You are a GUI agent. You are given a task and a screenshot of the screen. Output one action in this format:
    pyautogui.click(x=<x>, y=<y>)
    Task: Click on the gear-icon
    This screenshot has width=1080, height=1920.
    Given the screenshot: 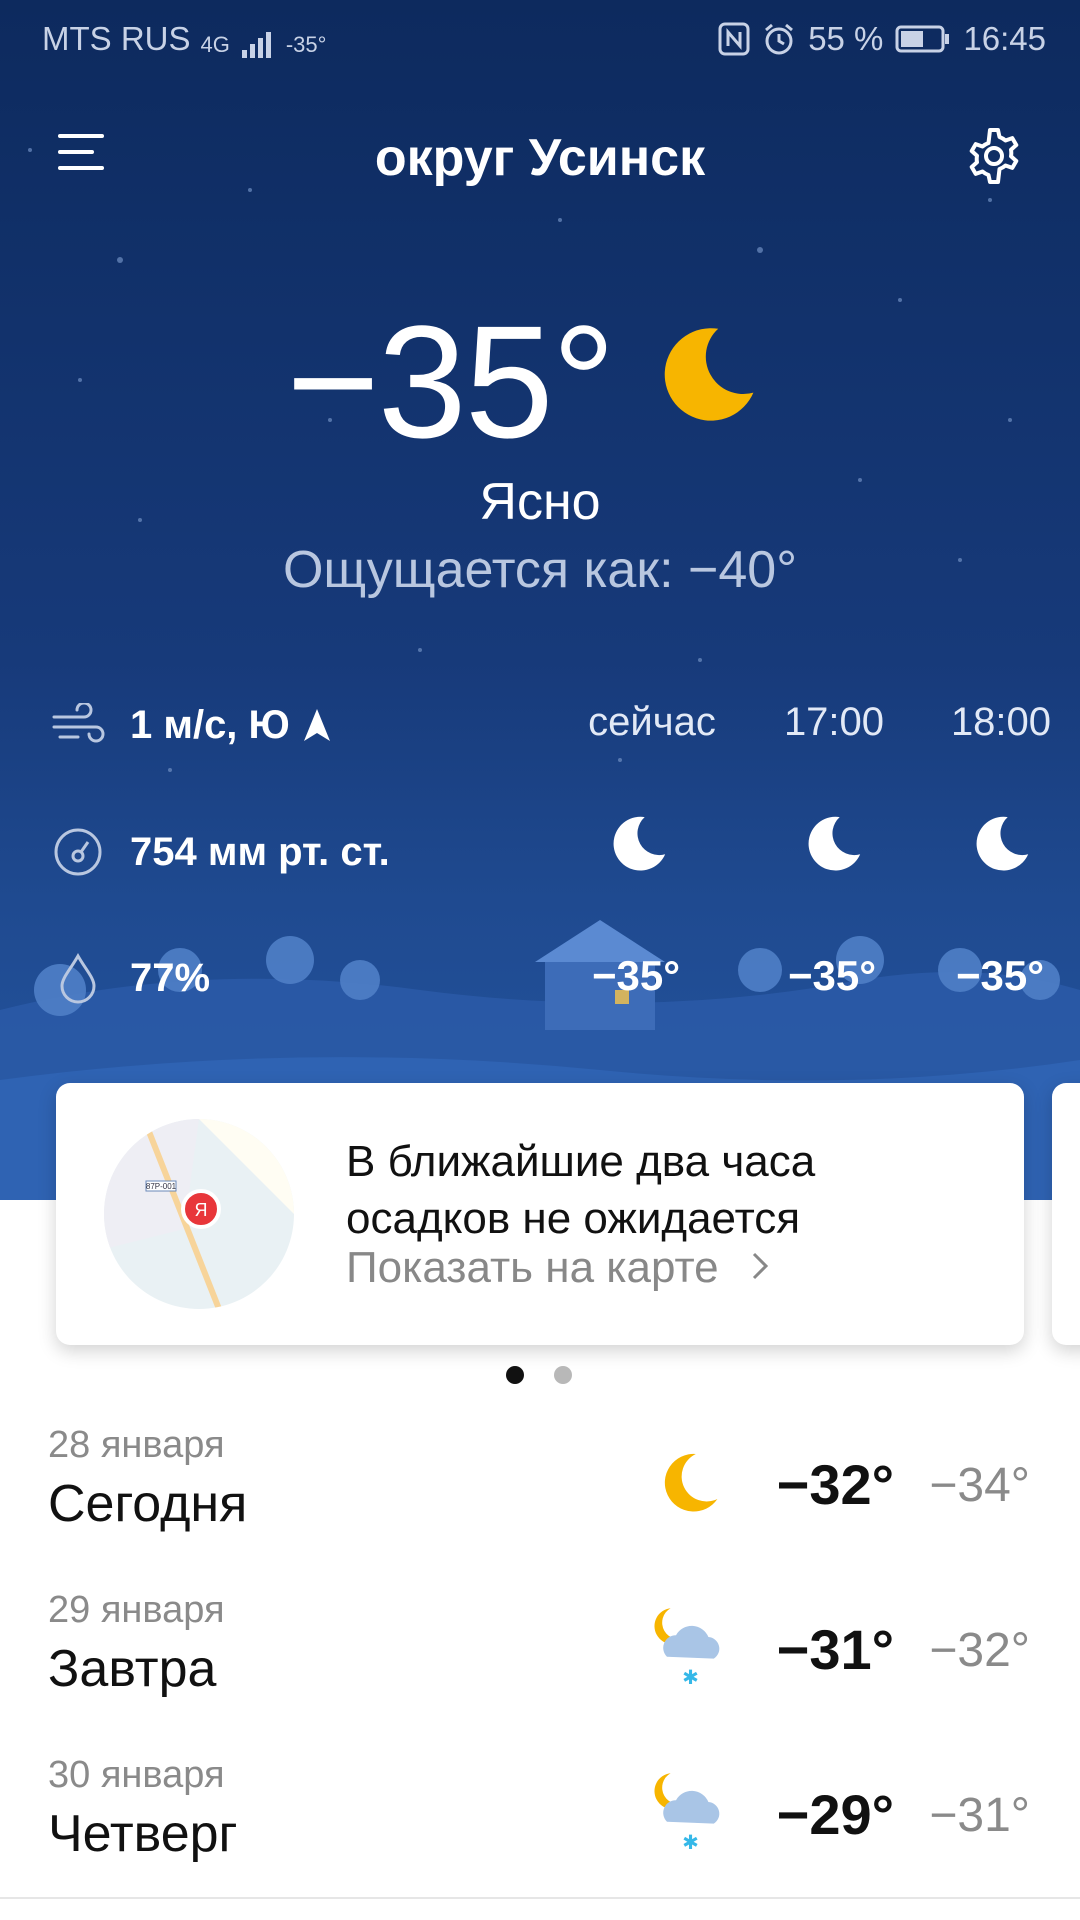 What is the action you would take?
    pyautogui.click(x=994, y=156)
    